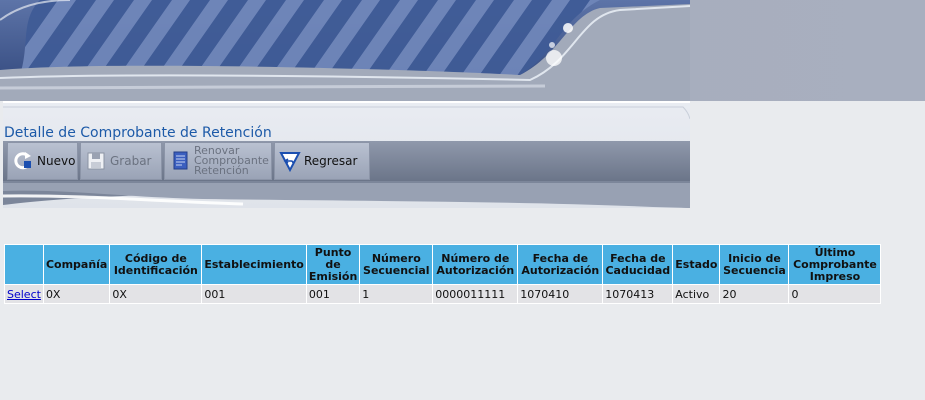 Image resolution: width=925 pixels, height=400 pixels. I want to click on column-header-estado: Estado, so click(696, 264).